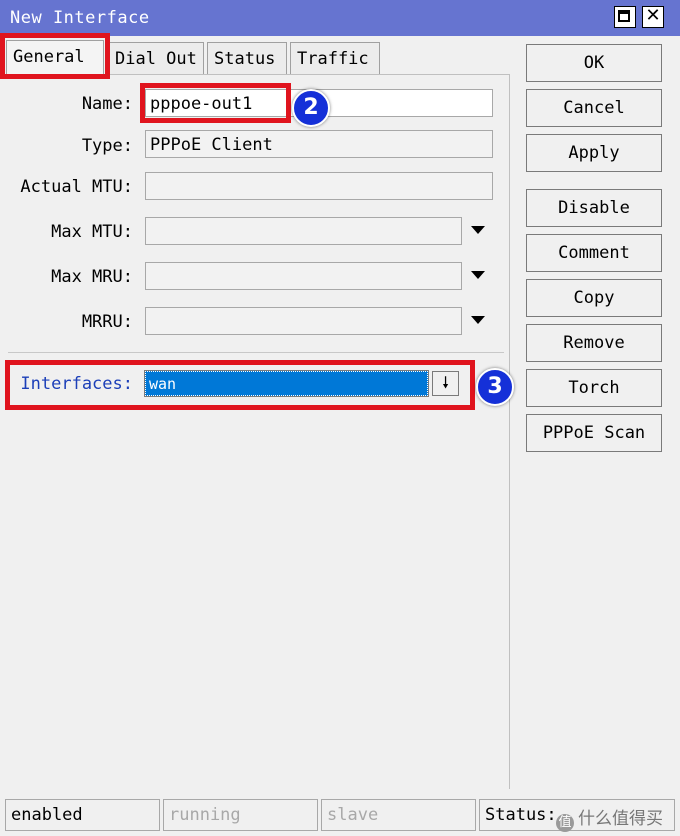 The width and height of the screenshot is (680, 836). What do you see at coordinates (92, 232) in the screenshot?
I see `max-mtu-label: Max MTU:` at bounding box center [92, 232].